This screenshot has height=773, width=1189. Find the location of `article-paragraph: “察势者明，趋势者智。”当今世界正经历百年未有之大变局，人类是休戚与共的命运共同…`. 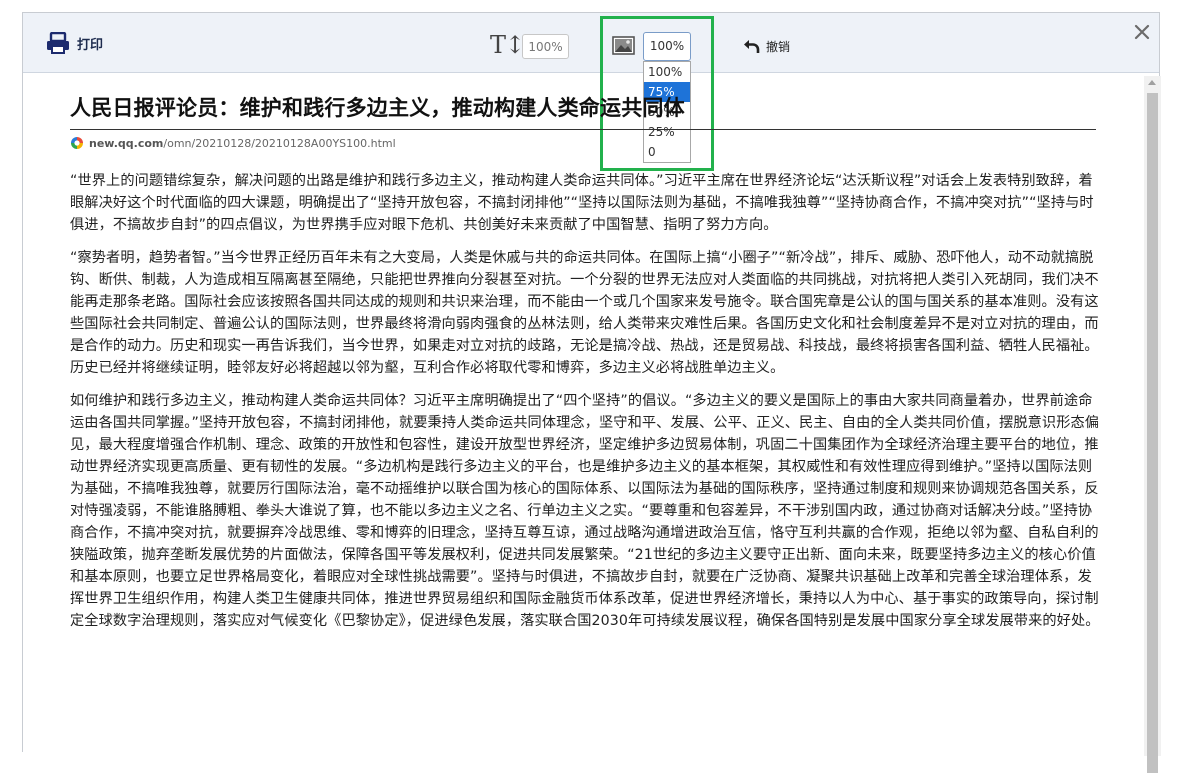

article-paragraph: “察势者明，趋势者智。”当今世界正经历百年未有之大变局，人类是休戚与共的命运共同… is located at coordinates (584, 313).